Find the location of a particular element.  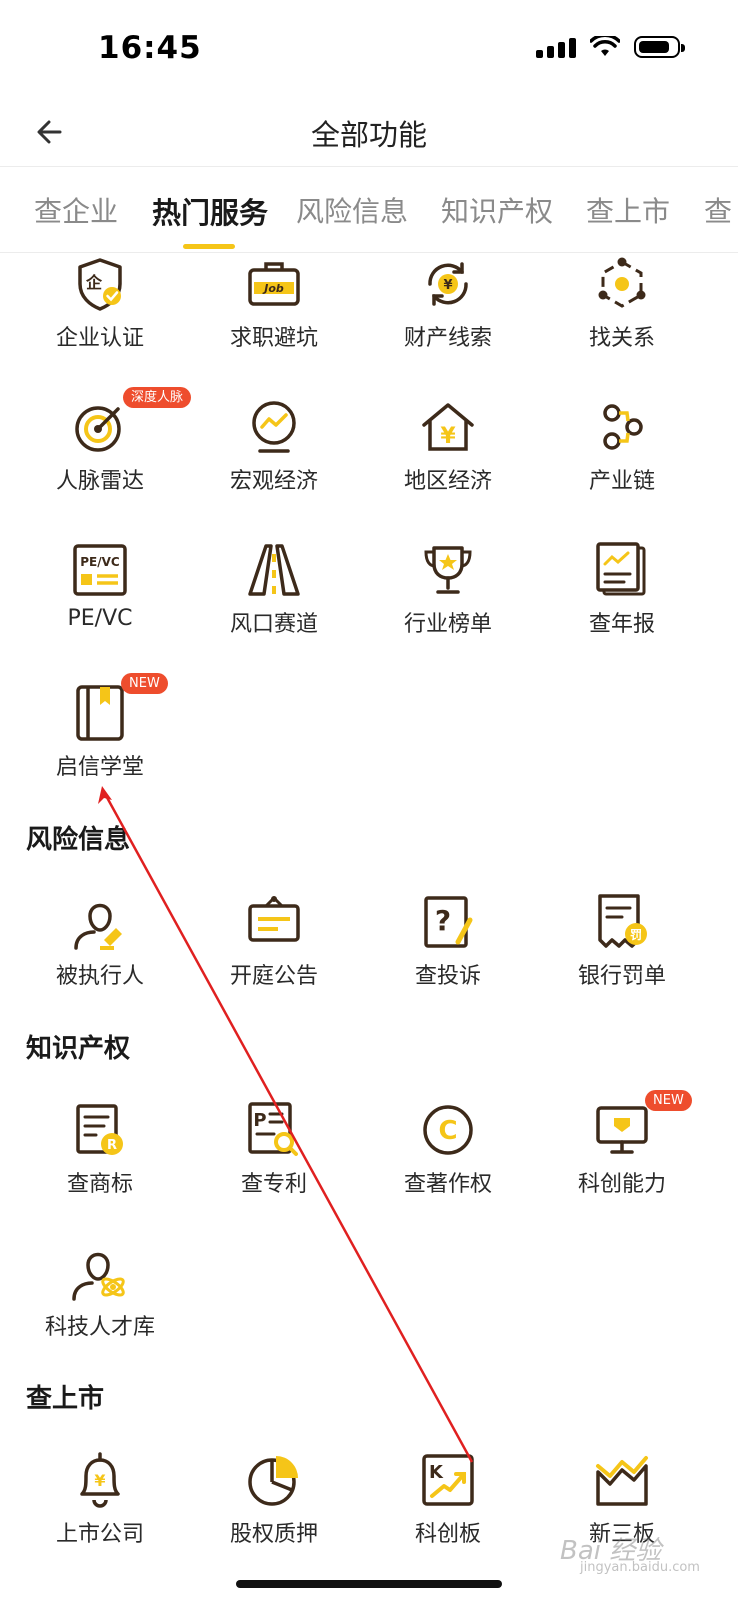

status-bar: 16:45 is located at coordinates (369, 50).